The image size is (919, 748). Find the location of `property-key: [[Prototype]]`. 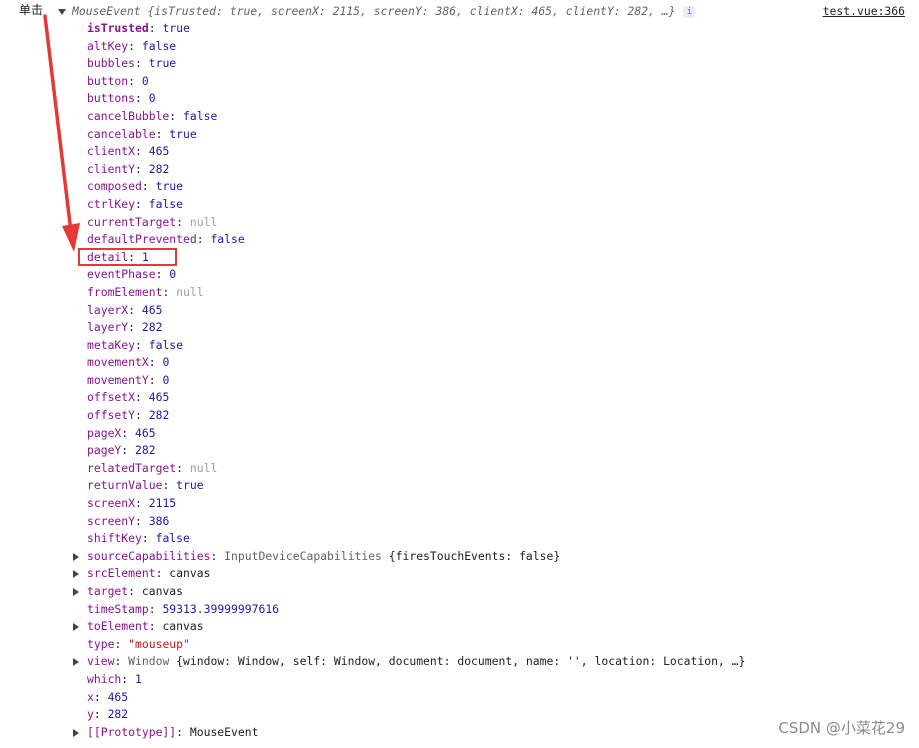

property-key: [[Prototype]] is located at coordinates (132, 731).